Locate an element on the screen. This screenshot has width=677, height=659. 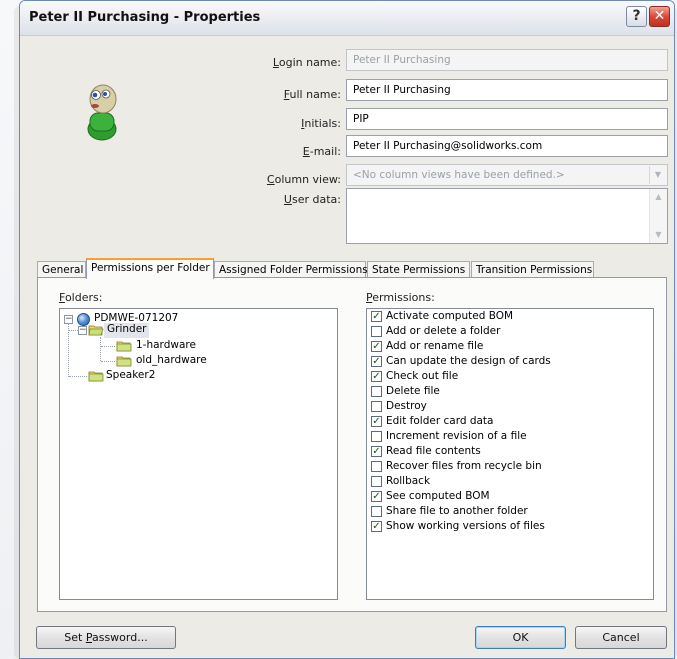
window-title: Peter II Purchasing - Properties is located at coordinates (145, 17).